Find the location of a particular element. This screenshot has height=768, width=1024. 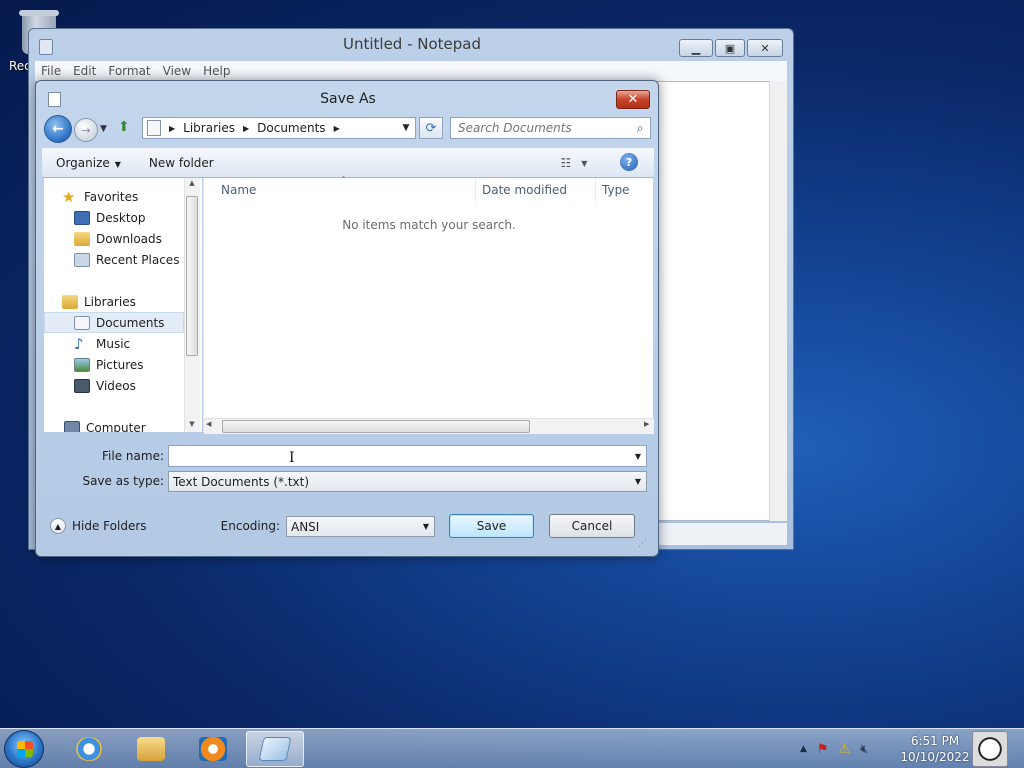

notepad-close-button: ✕ is located at coordinates (765, 48).